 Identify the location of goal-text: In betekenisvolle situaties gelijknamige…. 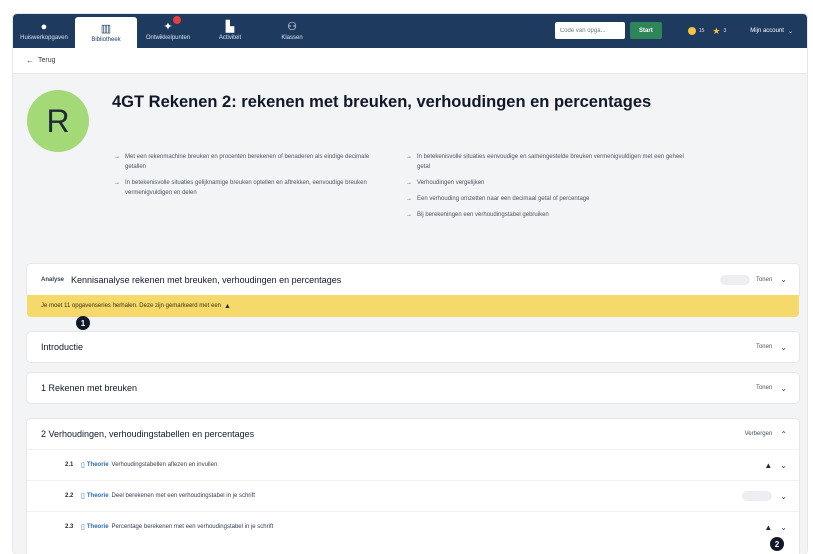
(246, 188).